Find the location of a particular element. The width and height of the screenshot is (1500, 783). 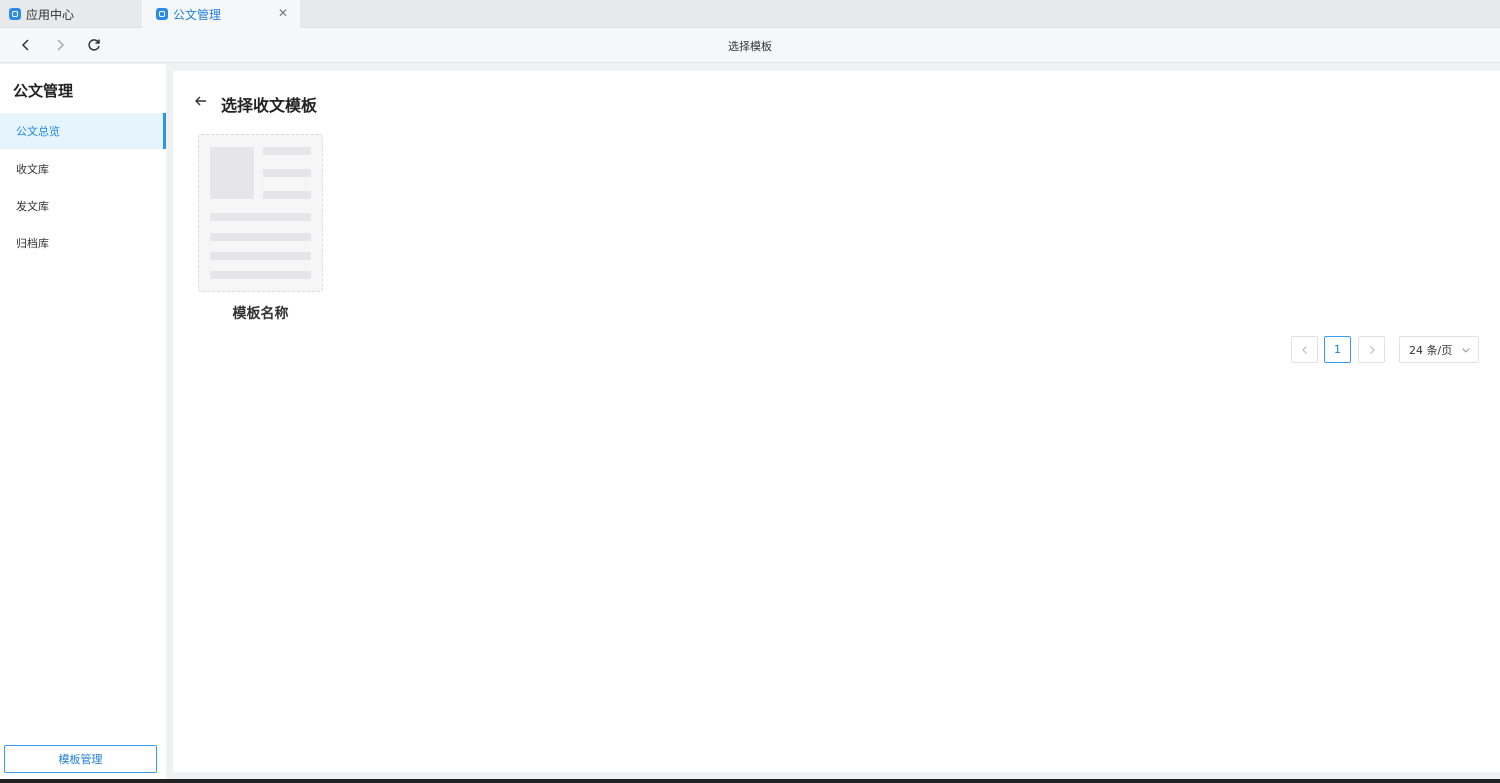

chevron-right-icon is located at coordinates (1372, 349).